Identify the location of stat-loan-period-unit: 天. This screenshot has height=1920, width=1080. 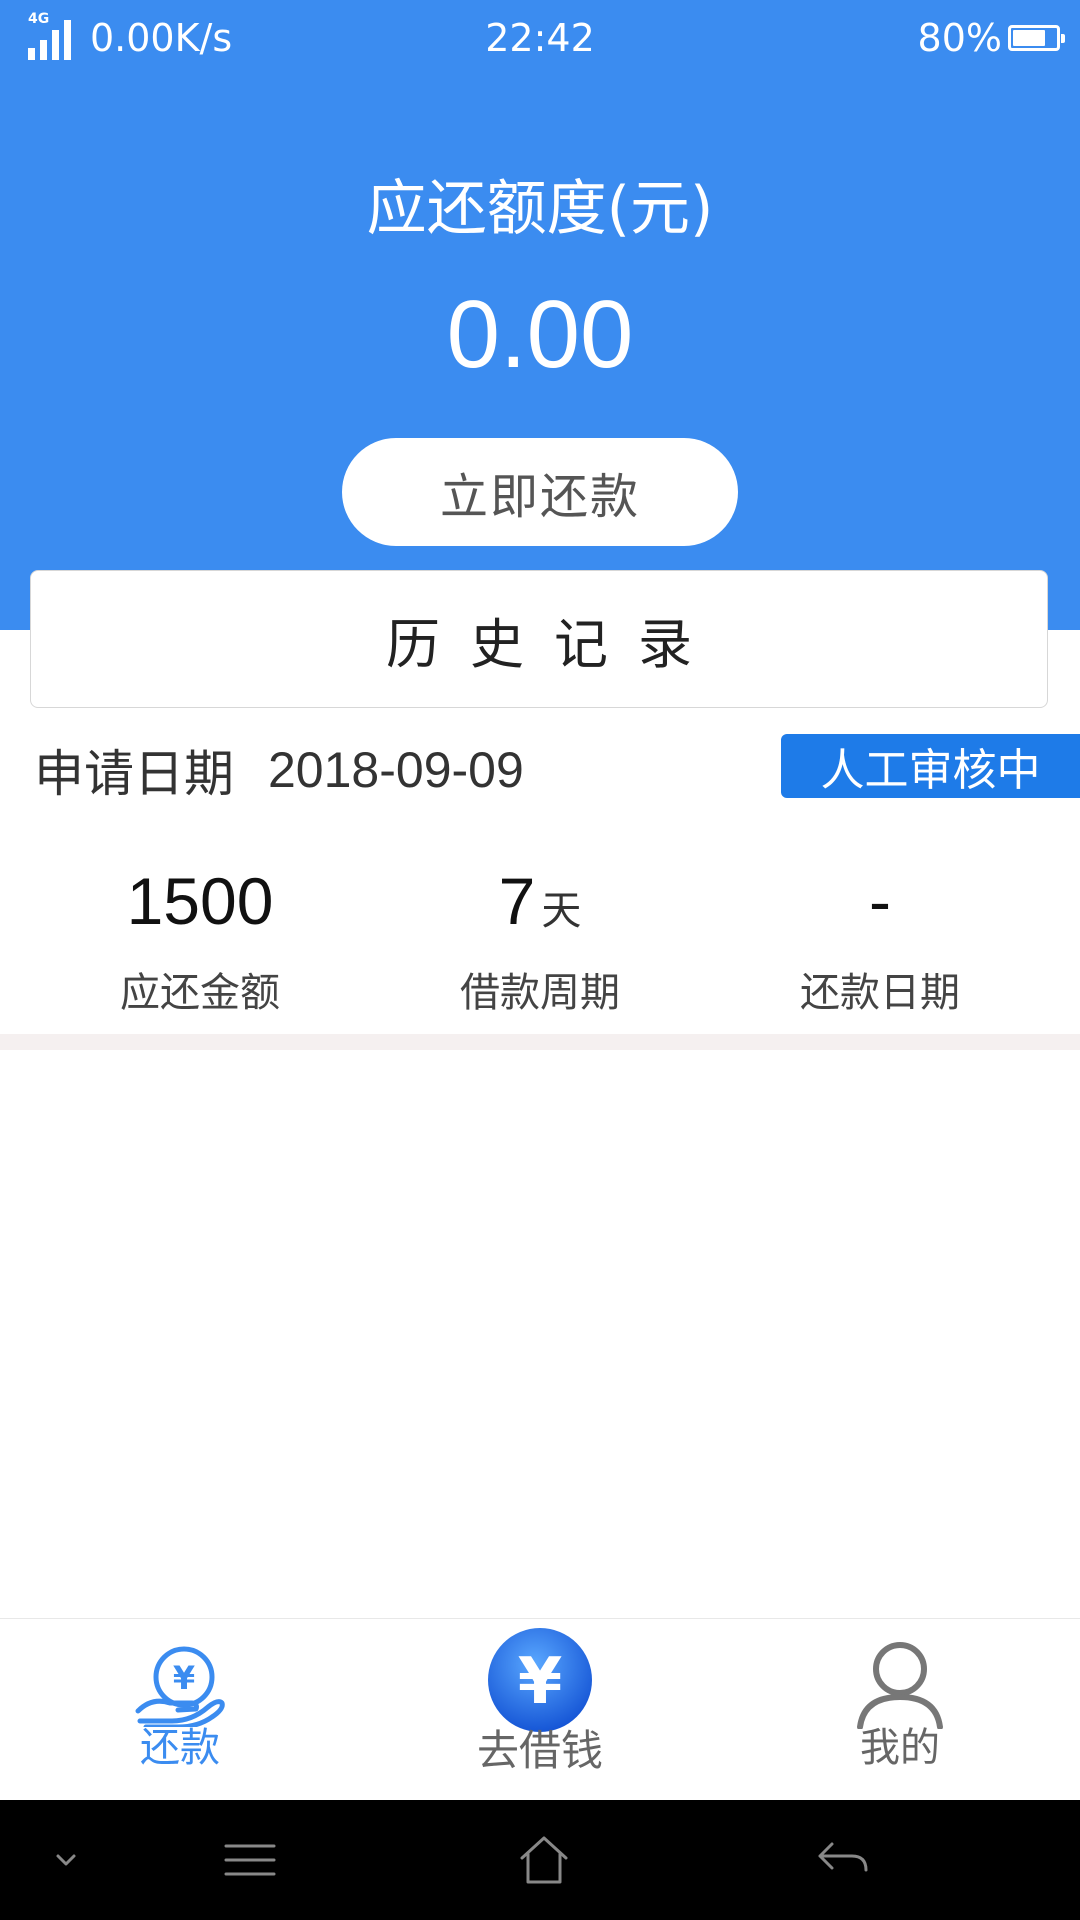
(561, 911).